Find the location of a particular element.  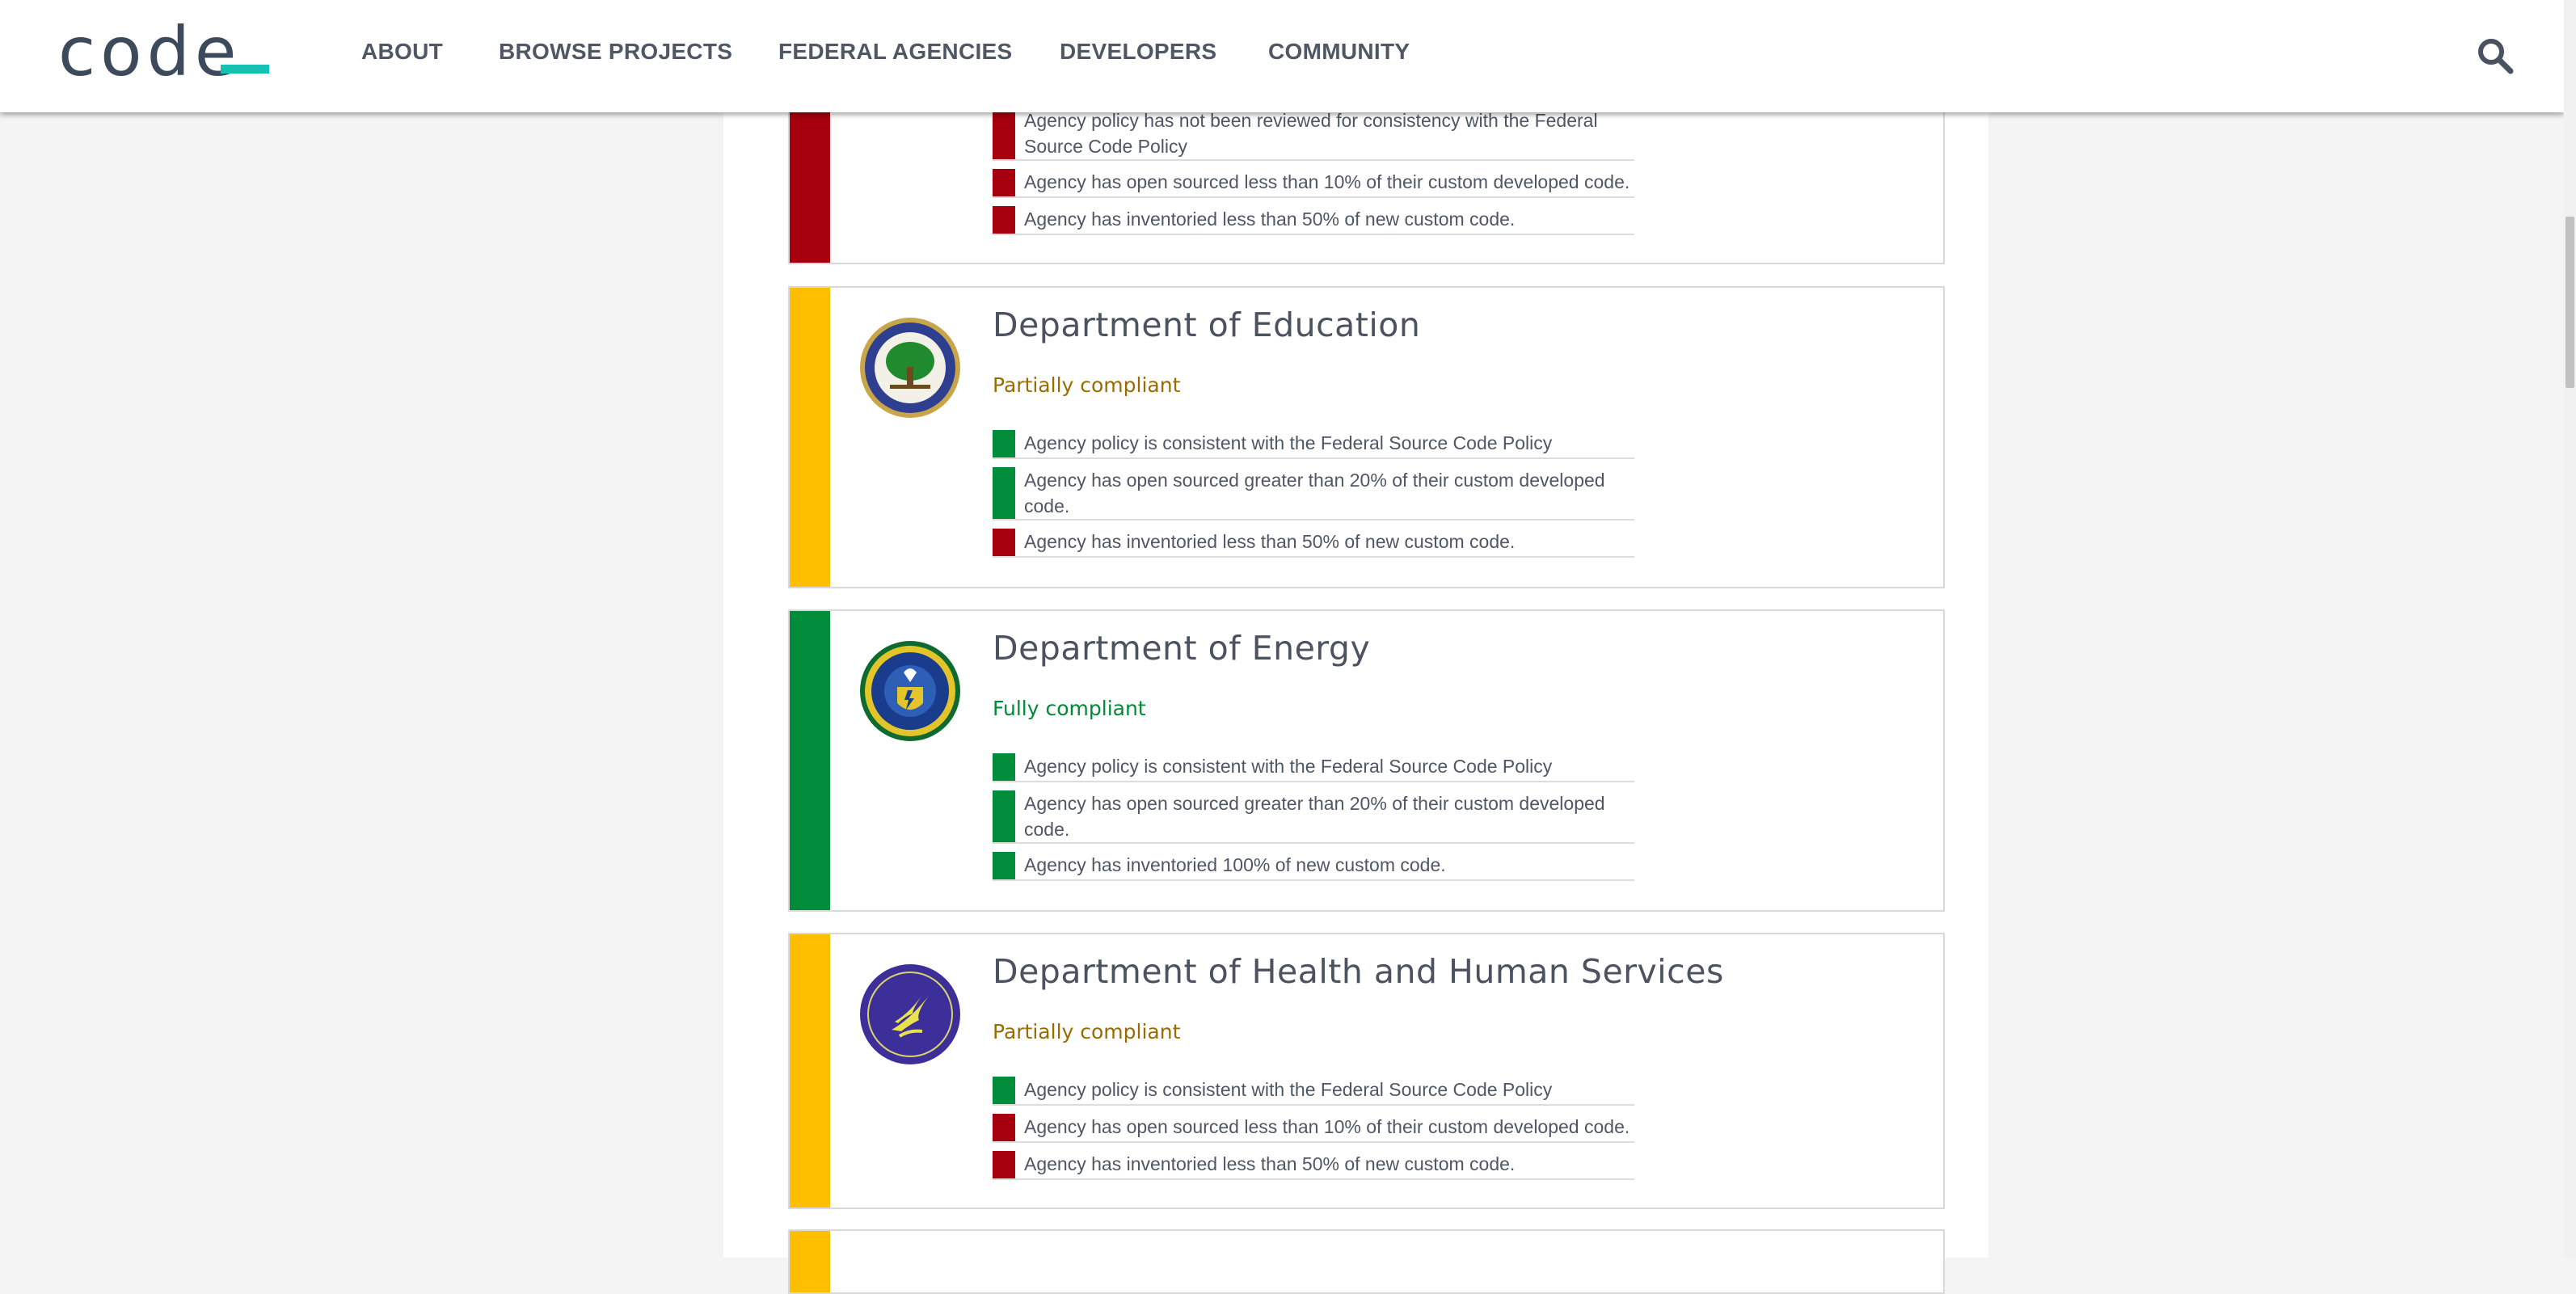

nav-developers: DEVELOPERS is located at coordinates (1138, 52).